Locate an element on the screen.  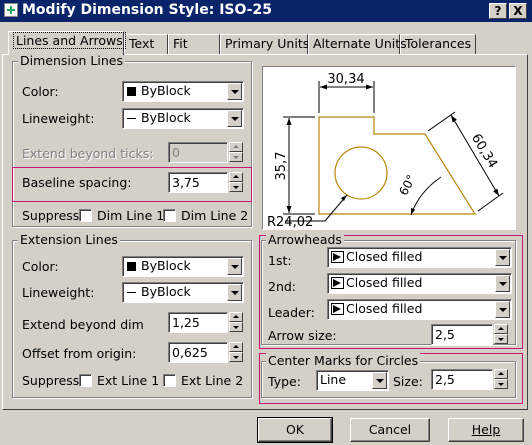
baseline-spacing-label: Baseline spacing: is located at coordinates (77, 182).